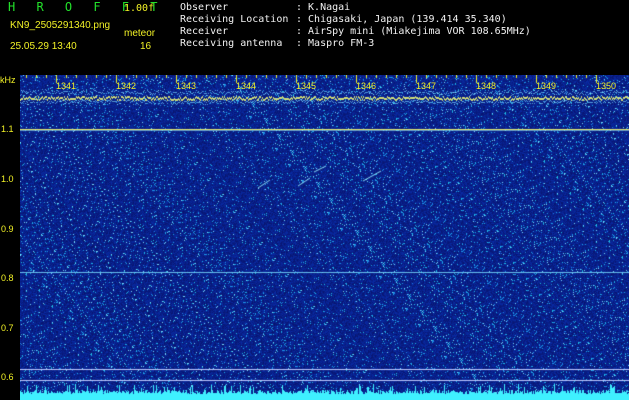 Image resolution: width=629 pixels, height=400 pixels. Describe the element at coordinates (7, 328) in the screenshot. I see `y-tick-label: 0.7` at that location.